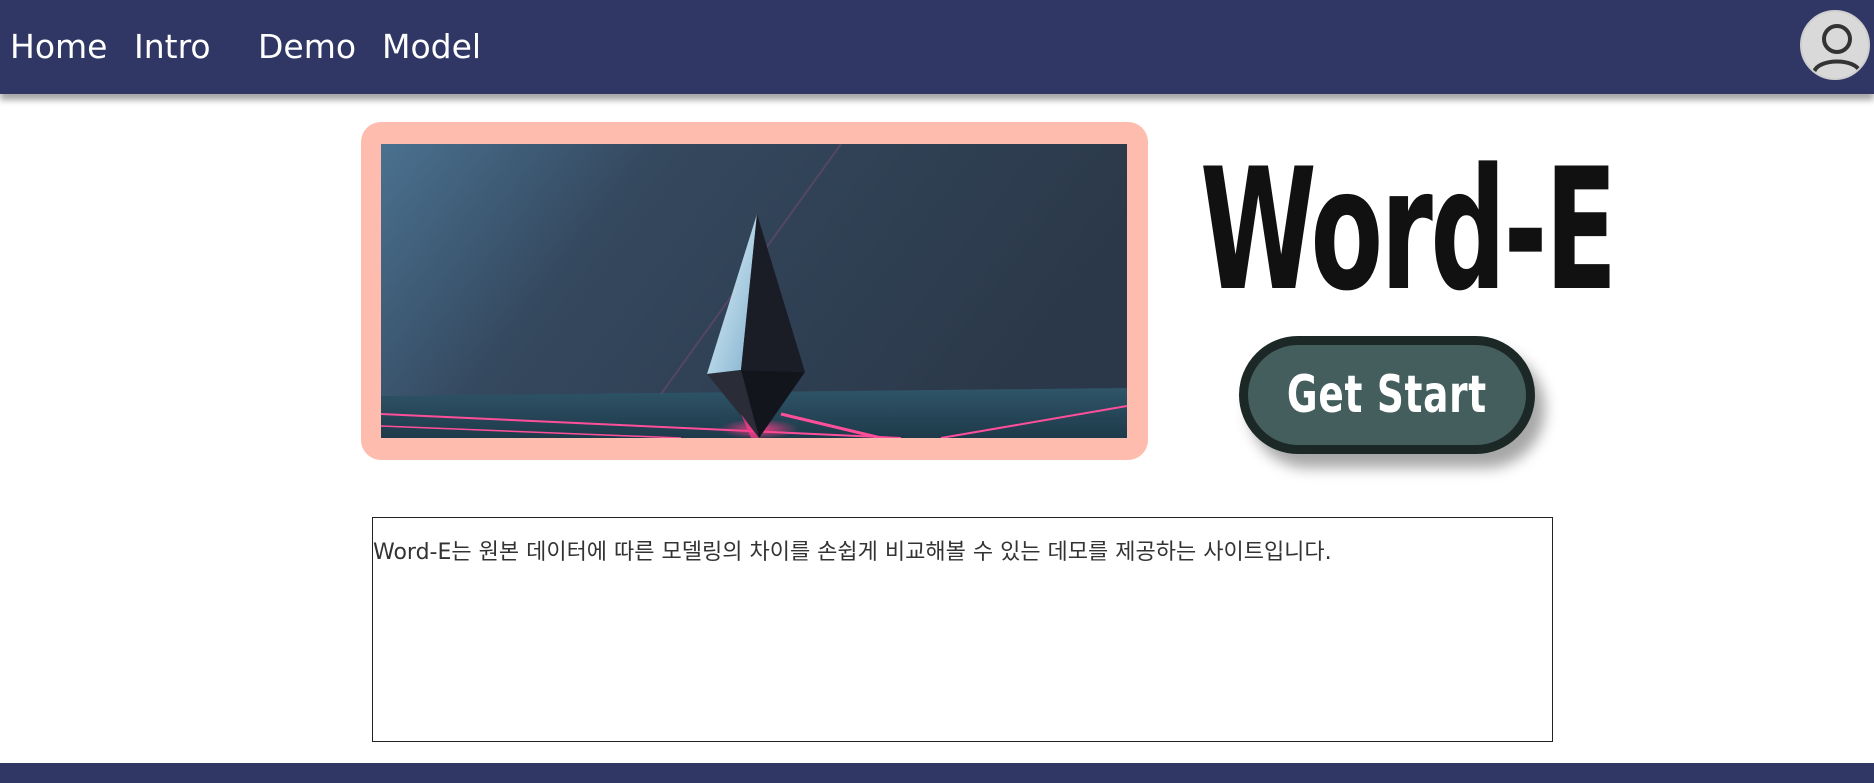 This screenshot has width=1874, height=783. Describe the element at coordinates (58, 47) in the screenshot. I see `nav-home: Home` at that location.